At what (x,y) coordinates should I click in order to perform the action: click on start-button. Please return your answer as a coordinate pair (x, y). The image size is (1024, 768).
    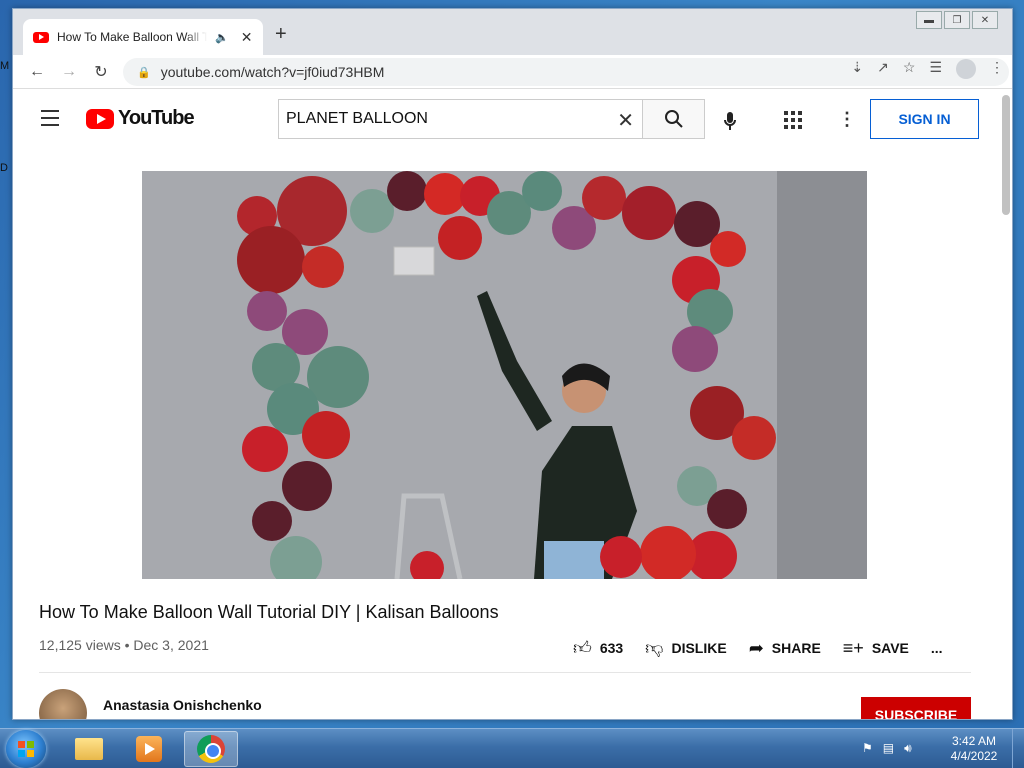
    Looking at the image, I should click on (26, 749).